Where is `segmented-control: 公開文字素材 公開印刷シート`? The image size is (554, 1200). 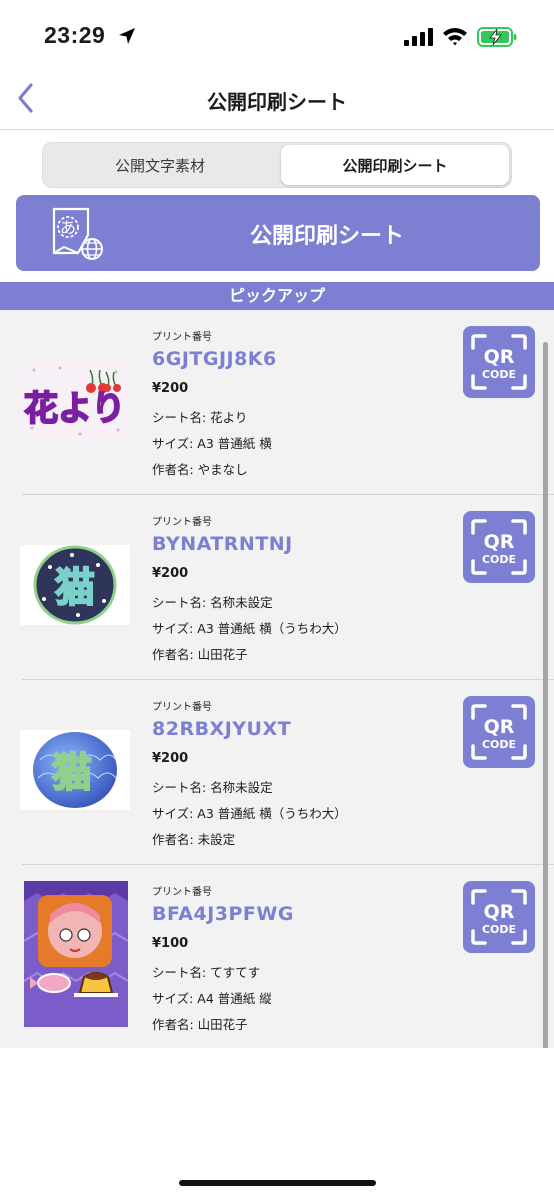 segmented-control: 公開文字素材 公開印刷シート is located at coordinates (277, 165).